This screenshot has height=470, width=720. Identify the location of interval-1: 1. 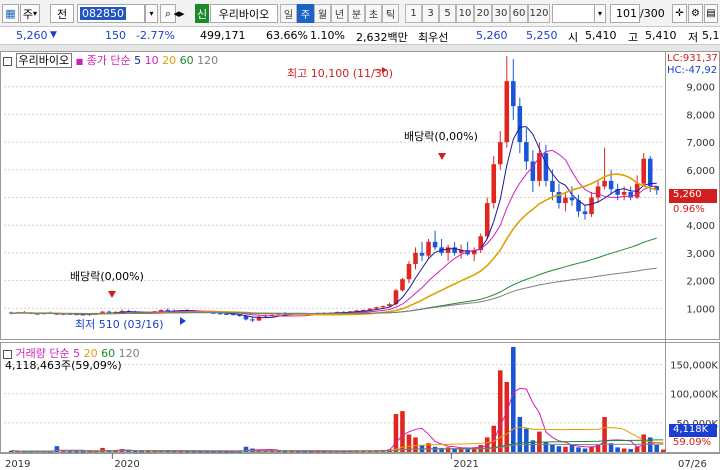
(413, 13).